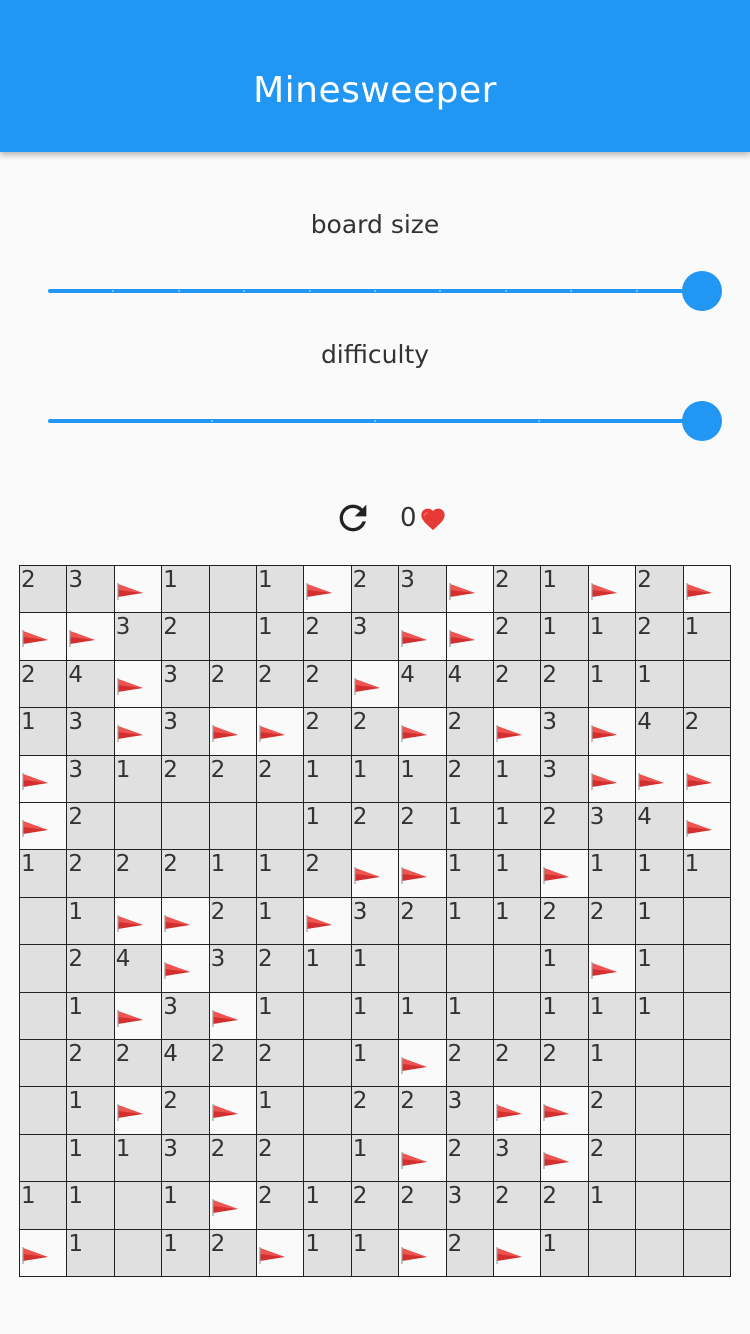  I want to click on reset-button, so click(353, 518).